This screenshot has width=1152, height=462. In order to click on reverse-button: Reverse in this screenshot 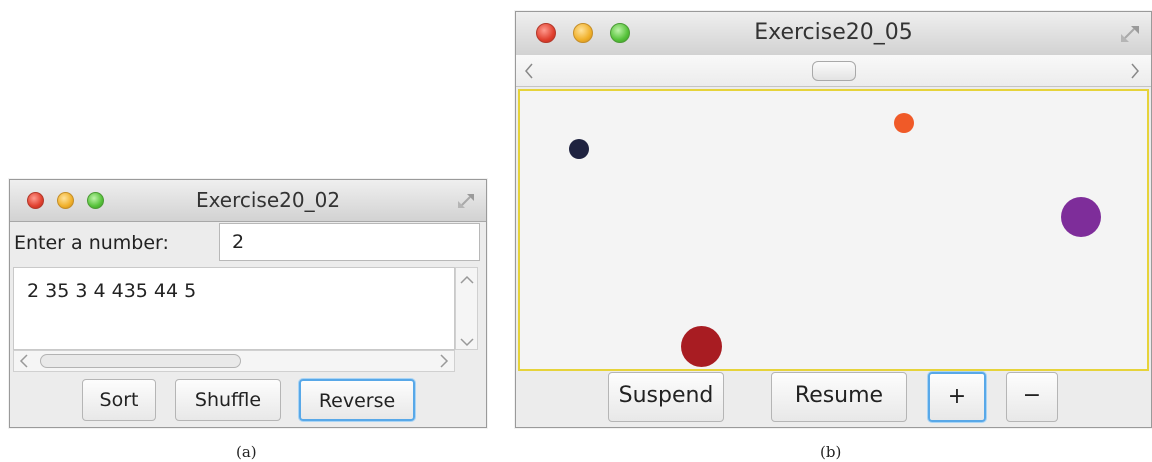, I will do `click(357, 400)`.